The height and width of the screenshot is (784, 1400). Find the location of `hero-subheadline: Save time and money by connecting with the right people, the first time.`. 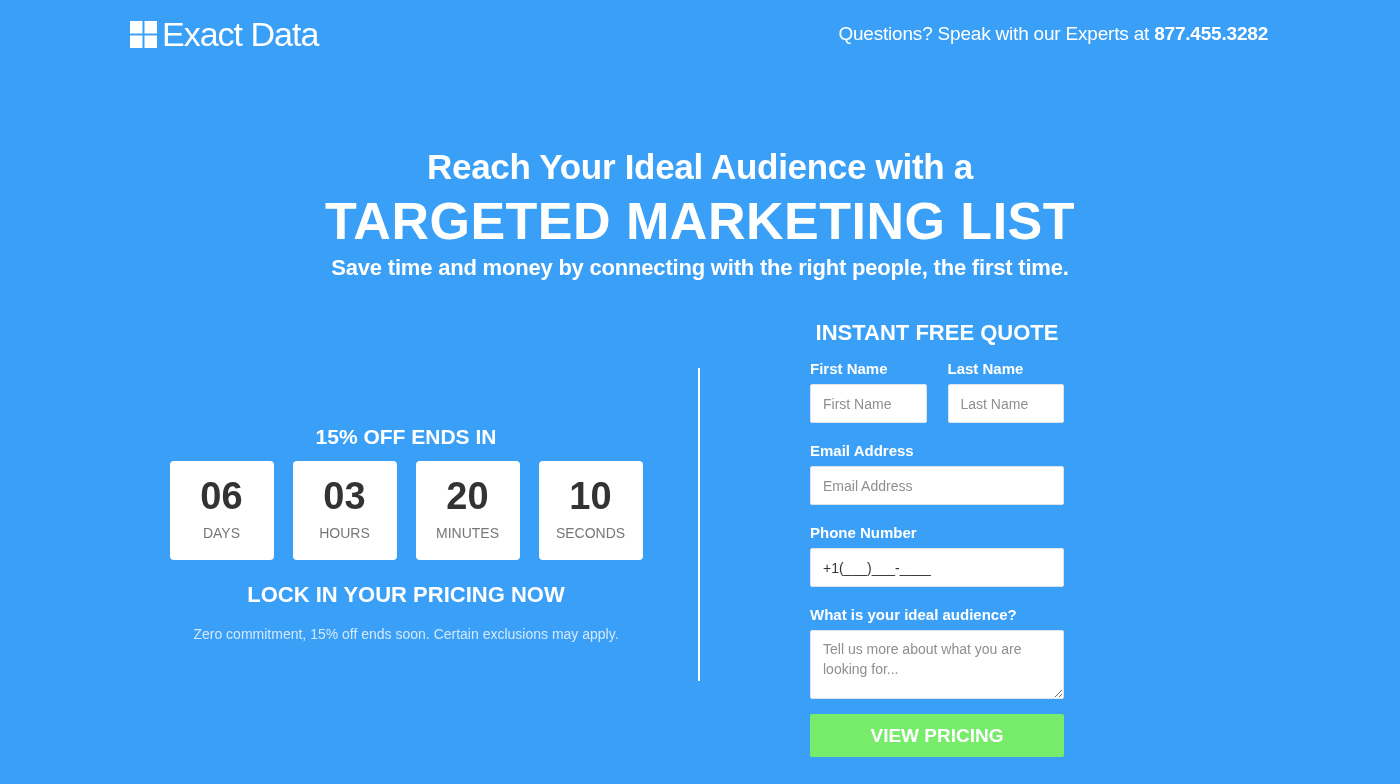

hero-subheadline: Save time and money by connecting with the right people, the first time. is located at coordinates (700, 267).